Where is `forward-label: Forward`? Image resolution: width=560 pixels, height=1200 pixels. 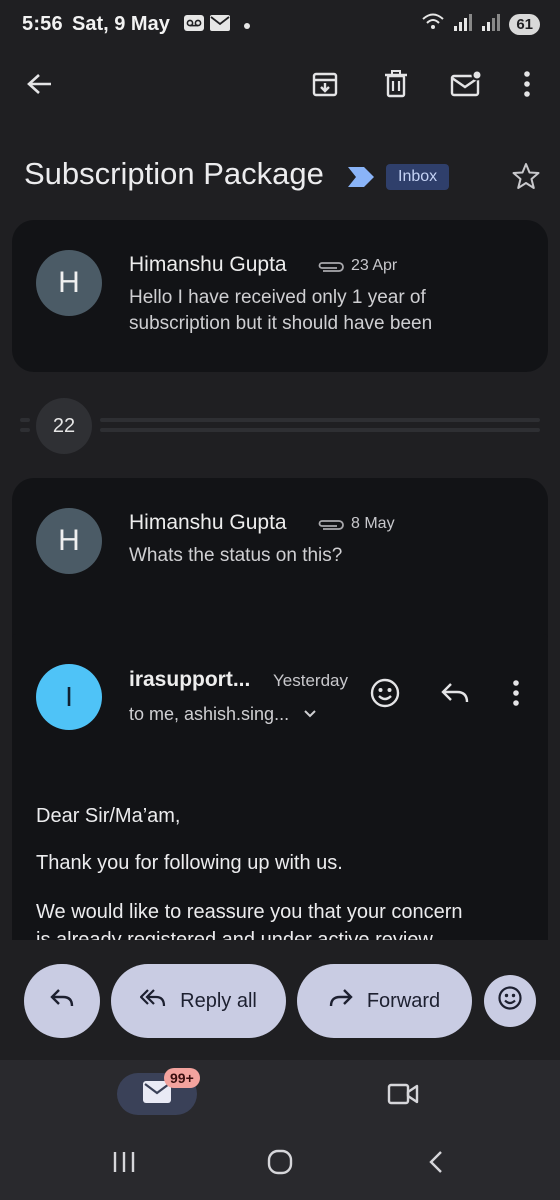 forward-label: Forward is located at coordinates (403, 1000).